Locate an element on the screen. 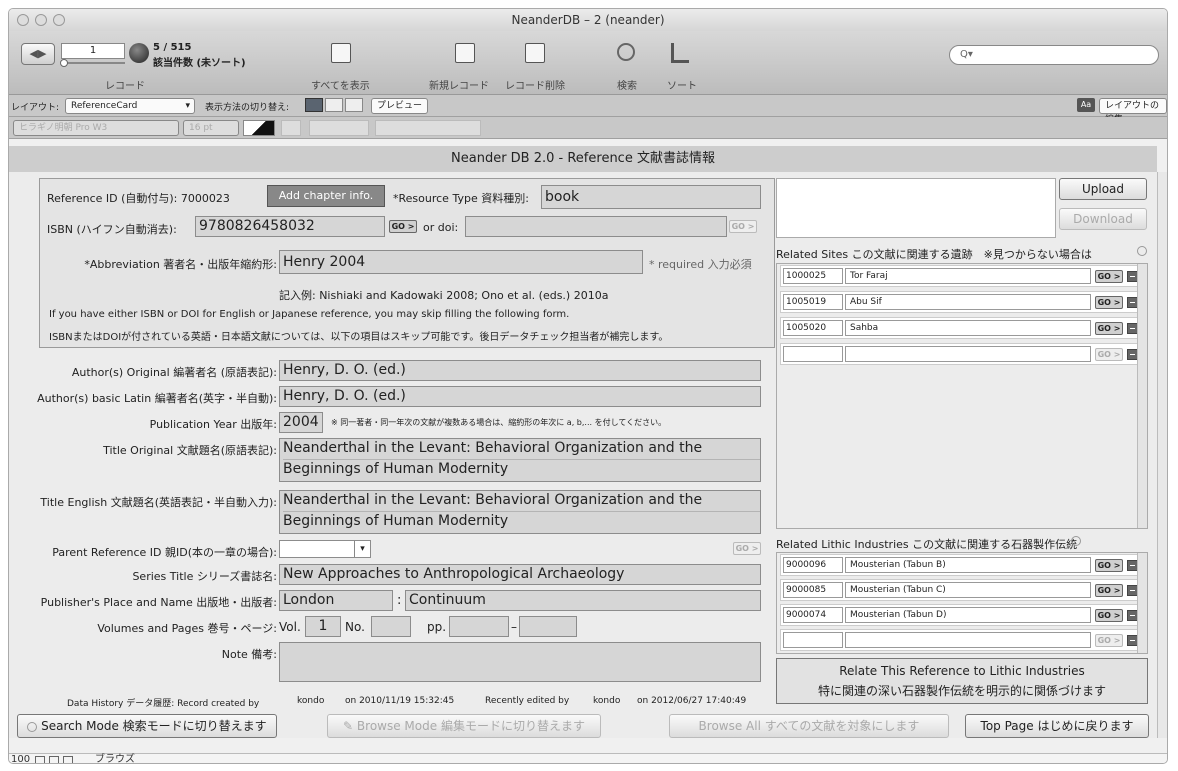  parent-go-button: GO > is located at coordinates (747, 548).